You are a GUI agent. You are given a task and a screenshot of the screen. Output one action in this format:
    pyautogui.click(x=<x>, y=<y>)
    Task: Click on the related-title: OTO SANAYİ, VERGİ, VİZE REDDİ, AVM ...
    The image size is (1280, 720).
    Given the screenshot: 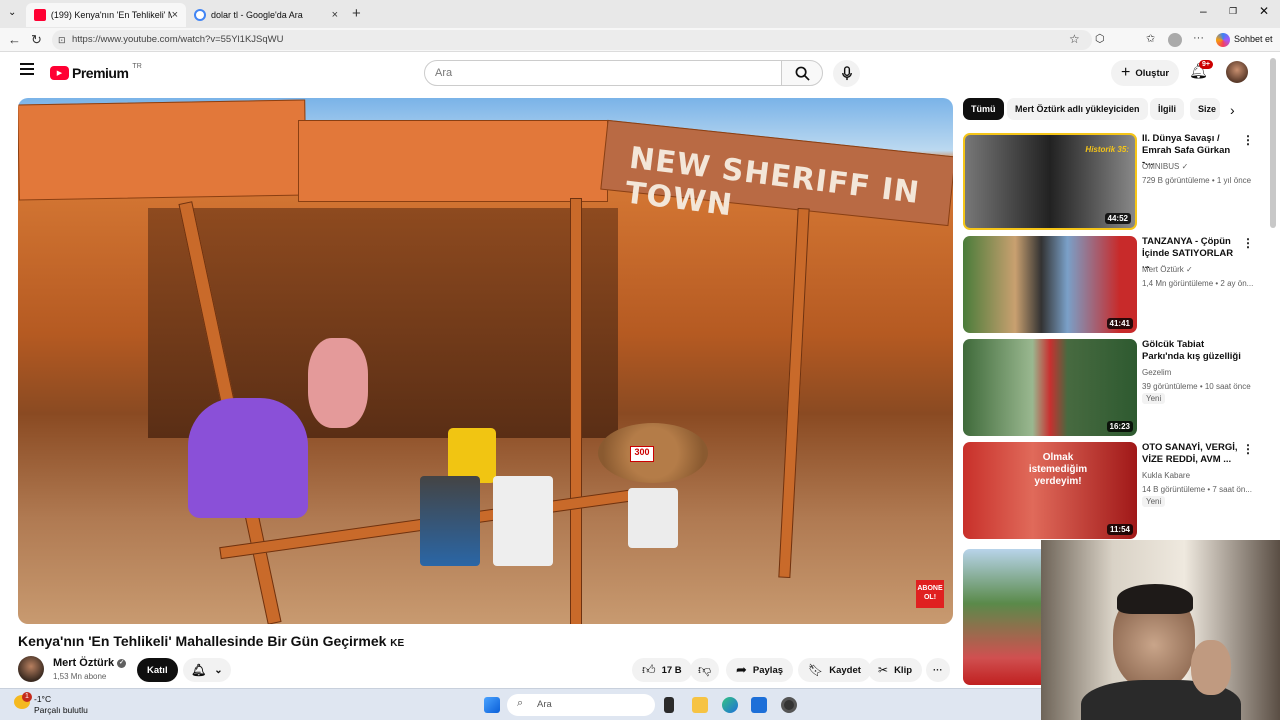 What is the action you would take?
    pyautogui.click(x=1192, y=454)
    